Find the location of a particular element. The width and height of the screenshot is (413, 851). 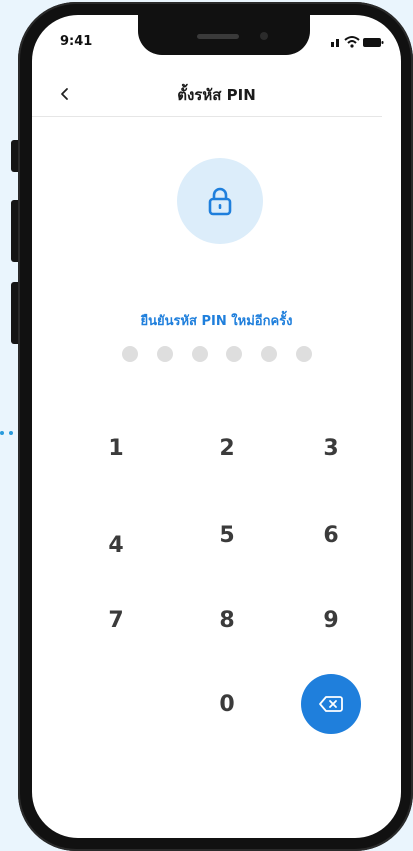

backspace-button is located at coordinates (331, 704).